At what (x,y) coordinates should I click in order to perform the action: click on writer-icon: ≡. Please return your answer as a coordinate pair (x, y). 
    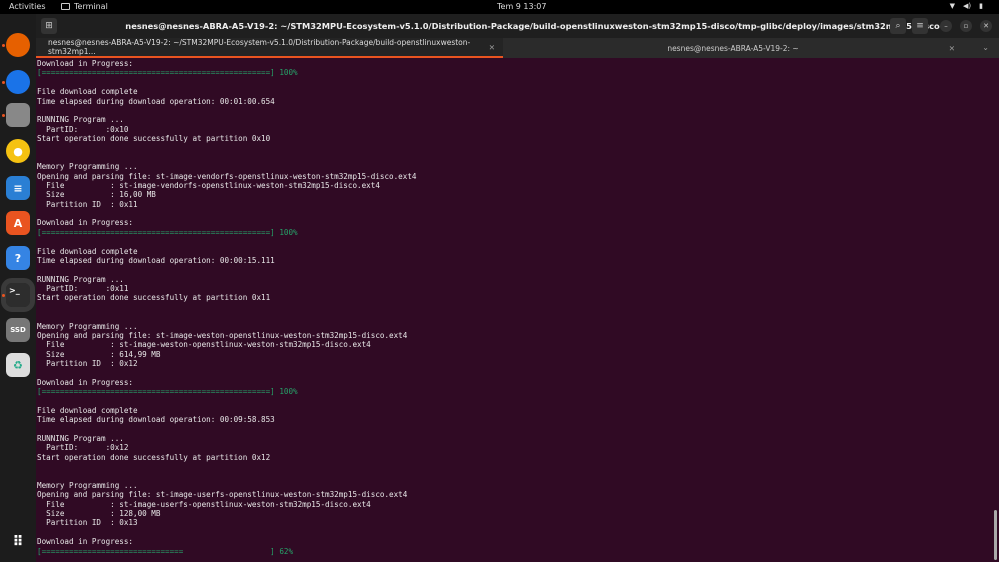
    Looking at the image, I should click on (18, 188).